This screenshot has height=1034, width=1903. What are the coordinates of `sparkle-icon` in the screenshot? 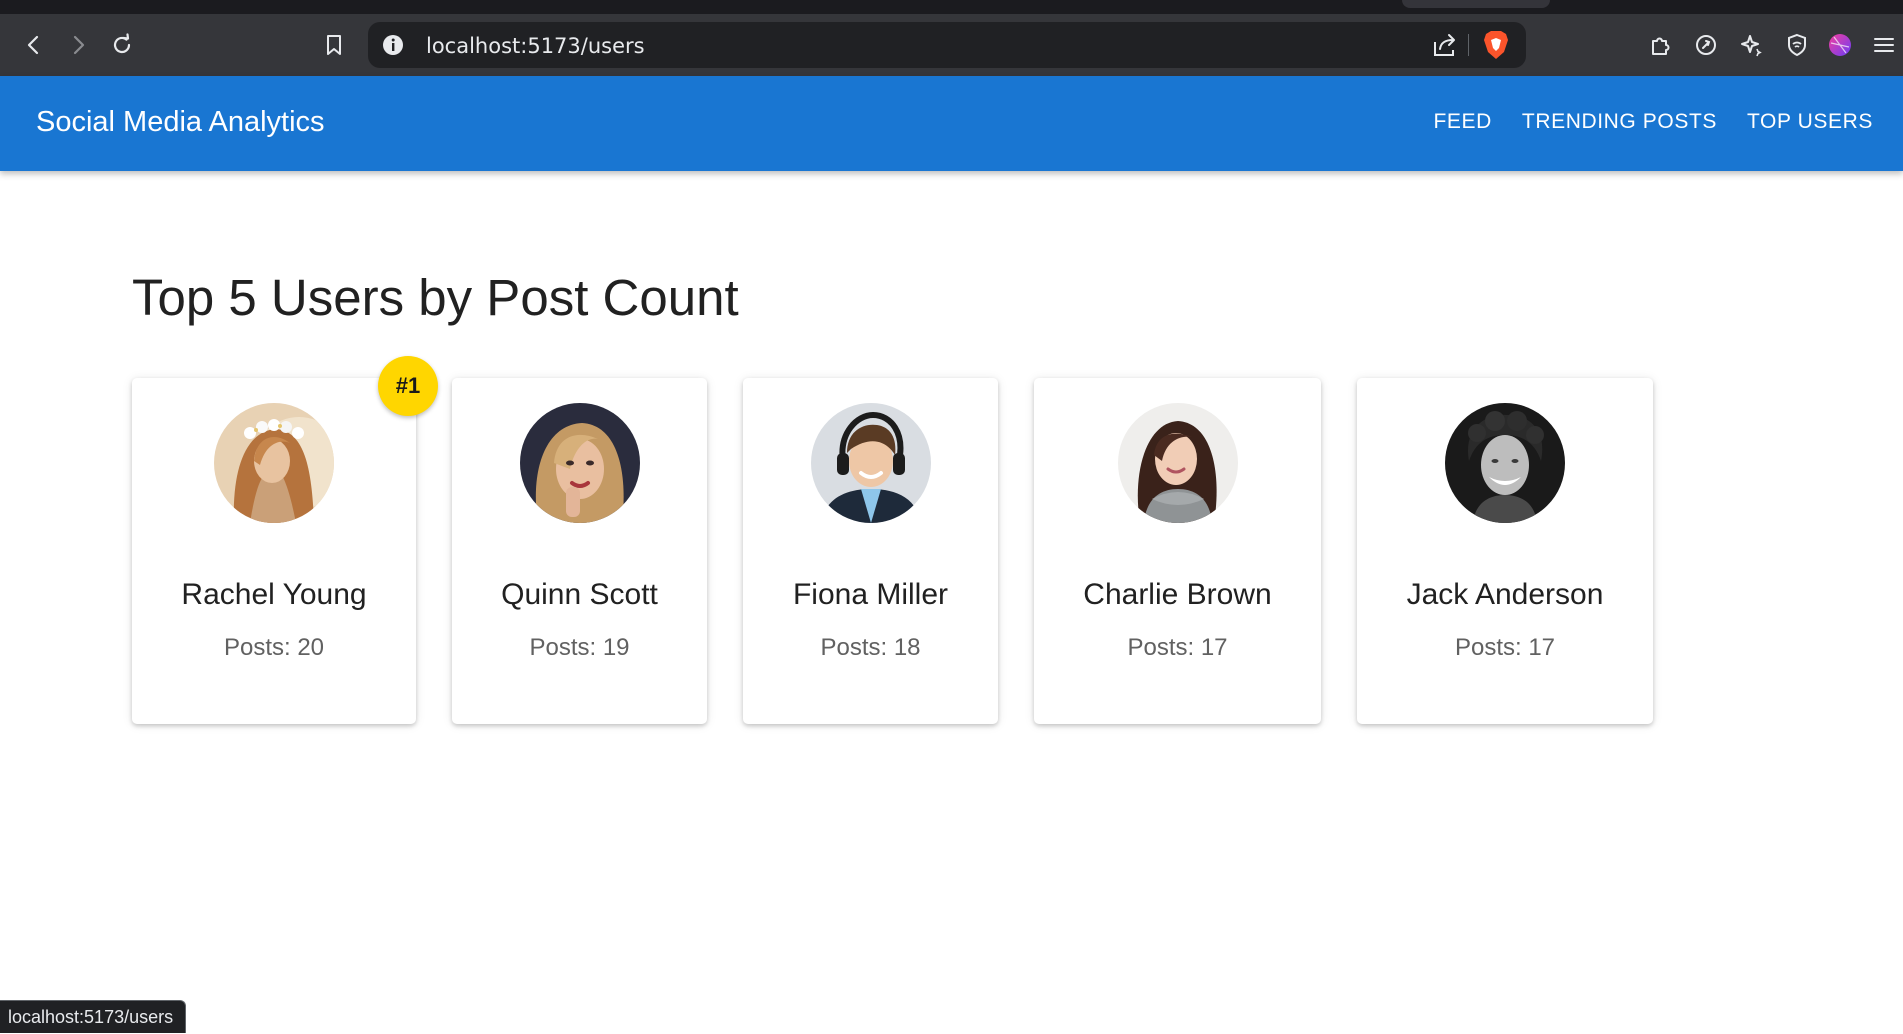 It's located at (1751, 45).